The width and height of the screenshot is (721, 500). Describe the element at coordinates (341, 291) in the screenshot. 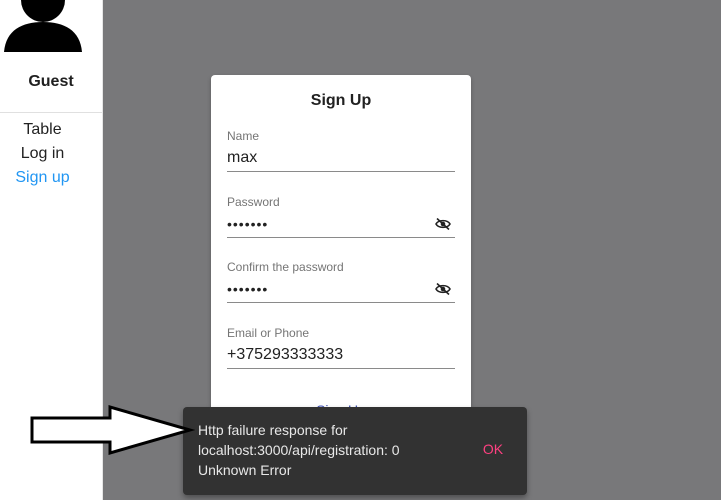

I see `confirm-password-input: •••••••` at that location.